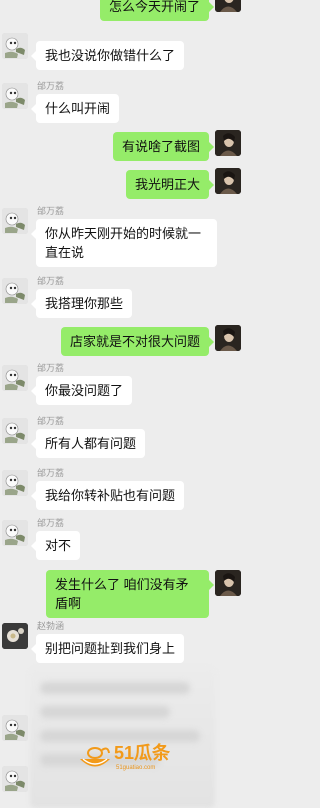 This screenshot has width=320, height=808. I want to click on outgoing-message-bubble: 店家就是不对很大问题, so click(137, 341).